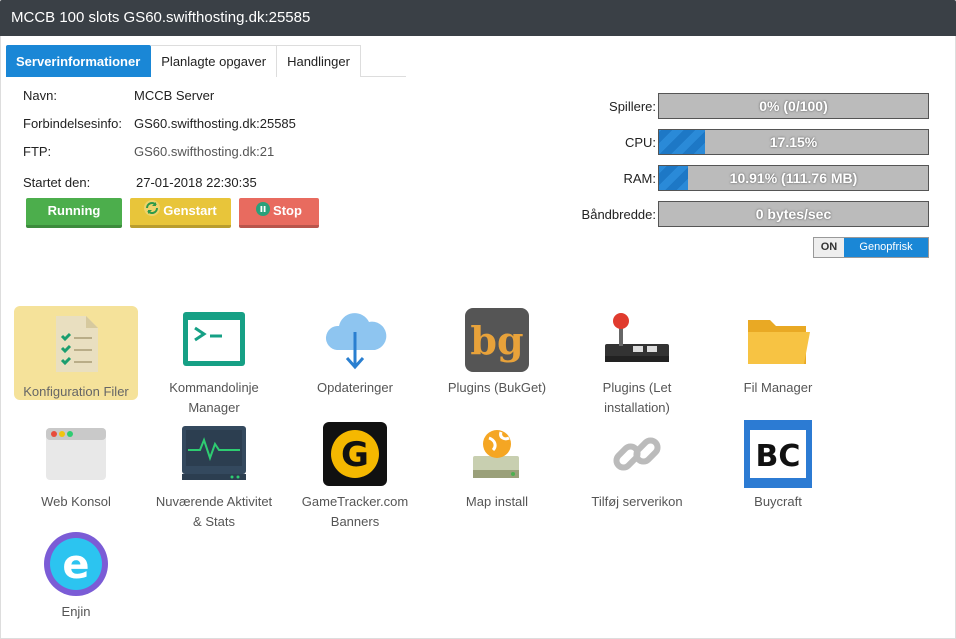  What do you see at coordinates (640, 178) in the screenshot?
I see `ram-label: RAM:` at bounding box center [640, 178].